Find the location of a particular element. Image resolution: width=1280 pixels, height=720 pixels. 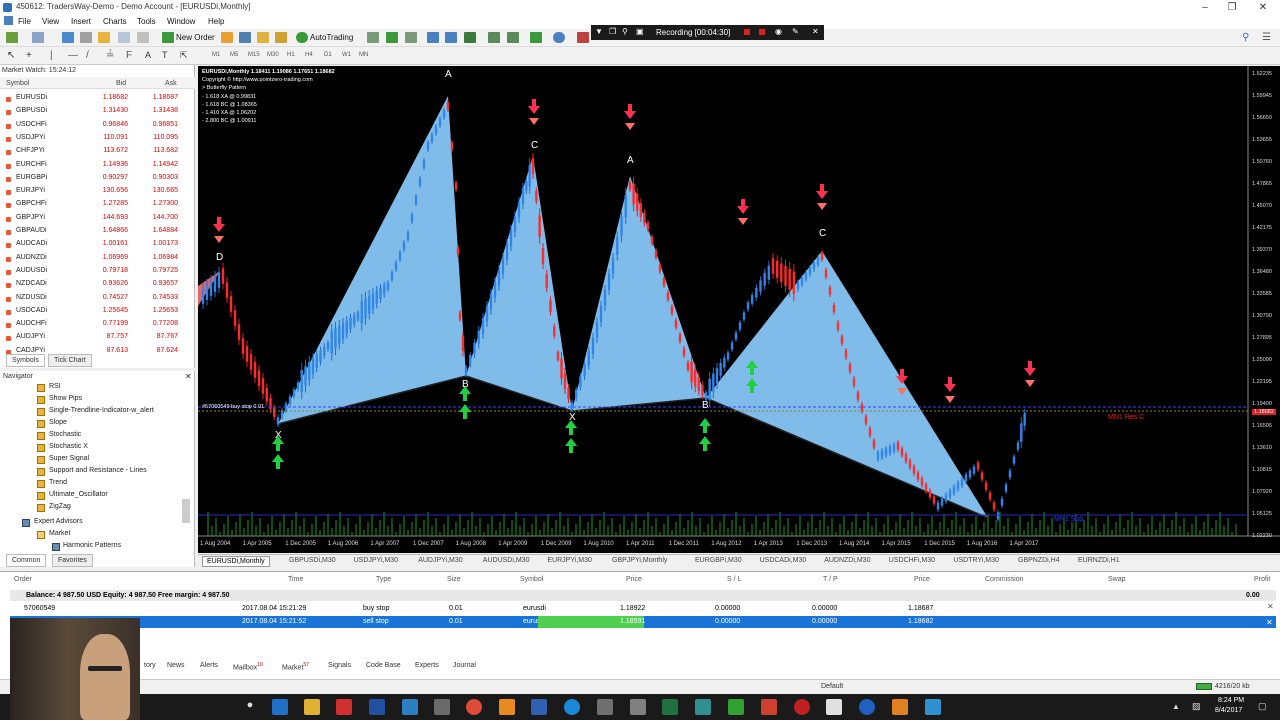

chart-tab: EURJPYi,M30 is located at coordinates (569, 560).